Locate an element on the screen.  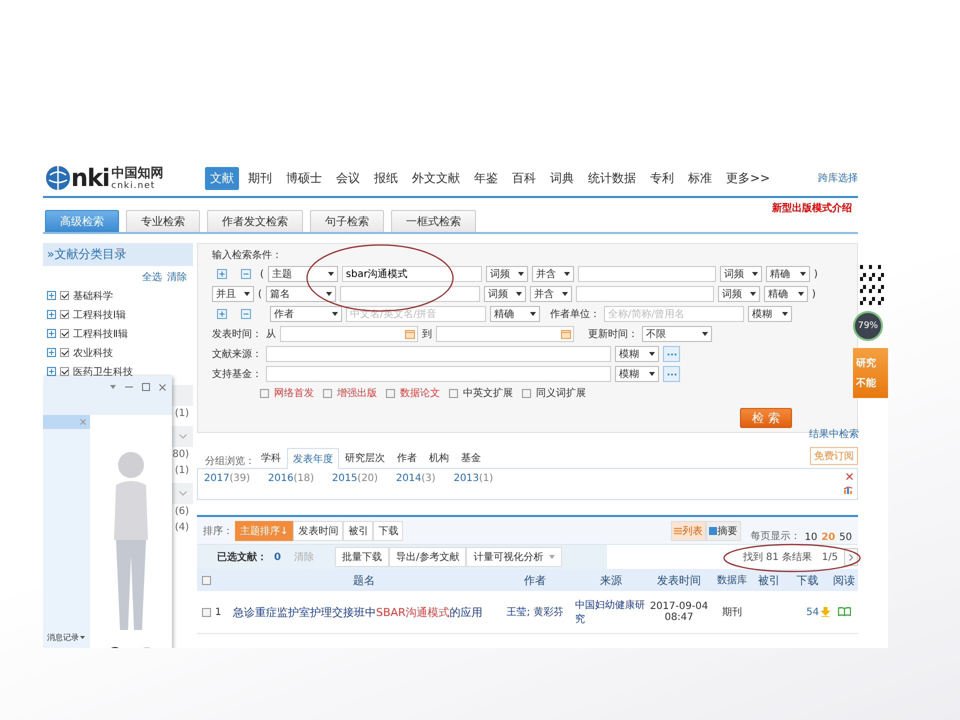
nav-tab: 统计数据 is located at coordinates (612, 178).